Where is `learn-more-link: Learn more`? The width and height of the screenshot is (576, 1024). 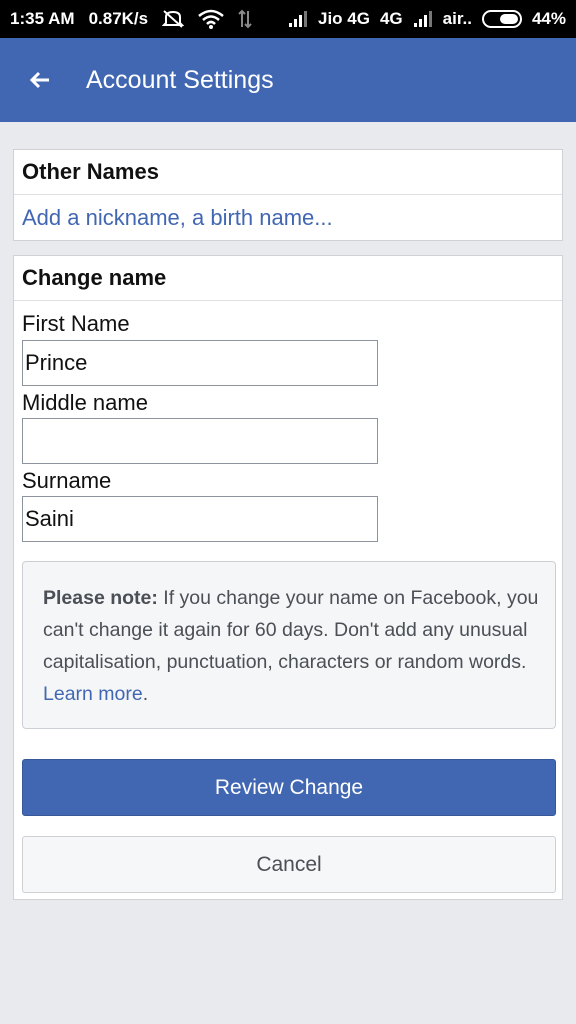 learn-more-link: Learn more is located at coordinates (93, 694).